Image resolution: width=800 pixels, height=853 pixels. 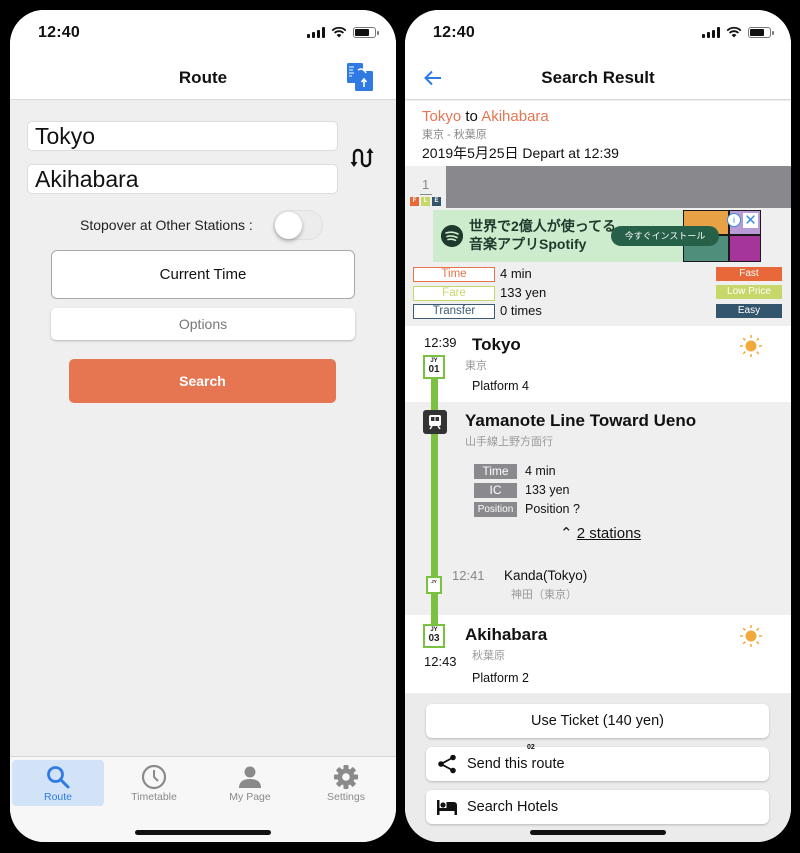 What do you see at coordinates (597, 764) in the screenshot?
I see `send-route-button: Send this route` at bounding box center [597, 764].